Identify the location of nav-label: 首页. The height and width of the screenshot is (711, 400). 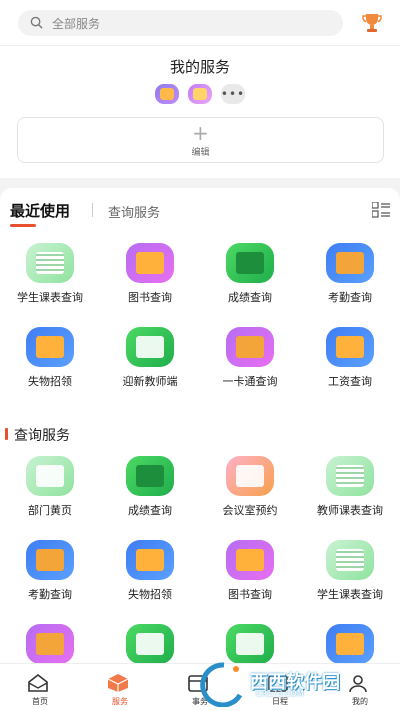
(40, 701).